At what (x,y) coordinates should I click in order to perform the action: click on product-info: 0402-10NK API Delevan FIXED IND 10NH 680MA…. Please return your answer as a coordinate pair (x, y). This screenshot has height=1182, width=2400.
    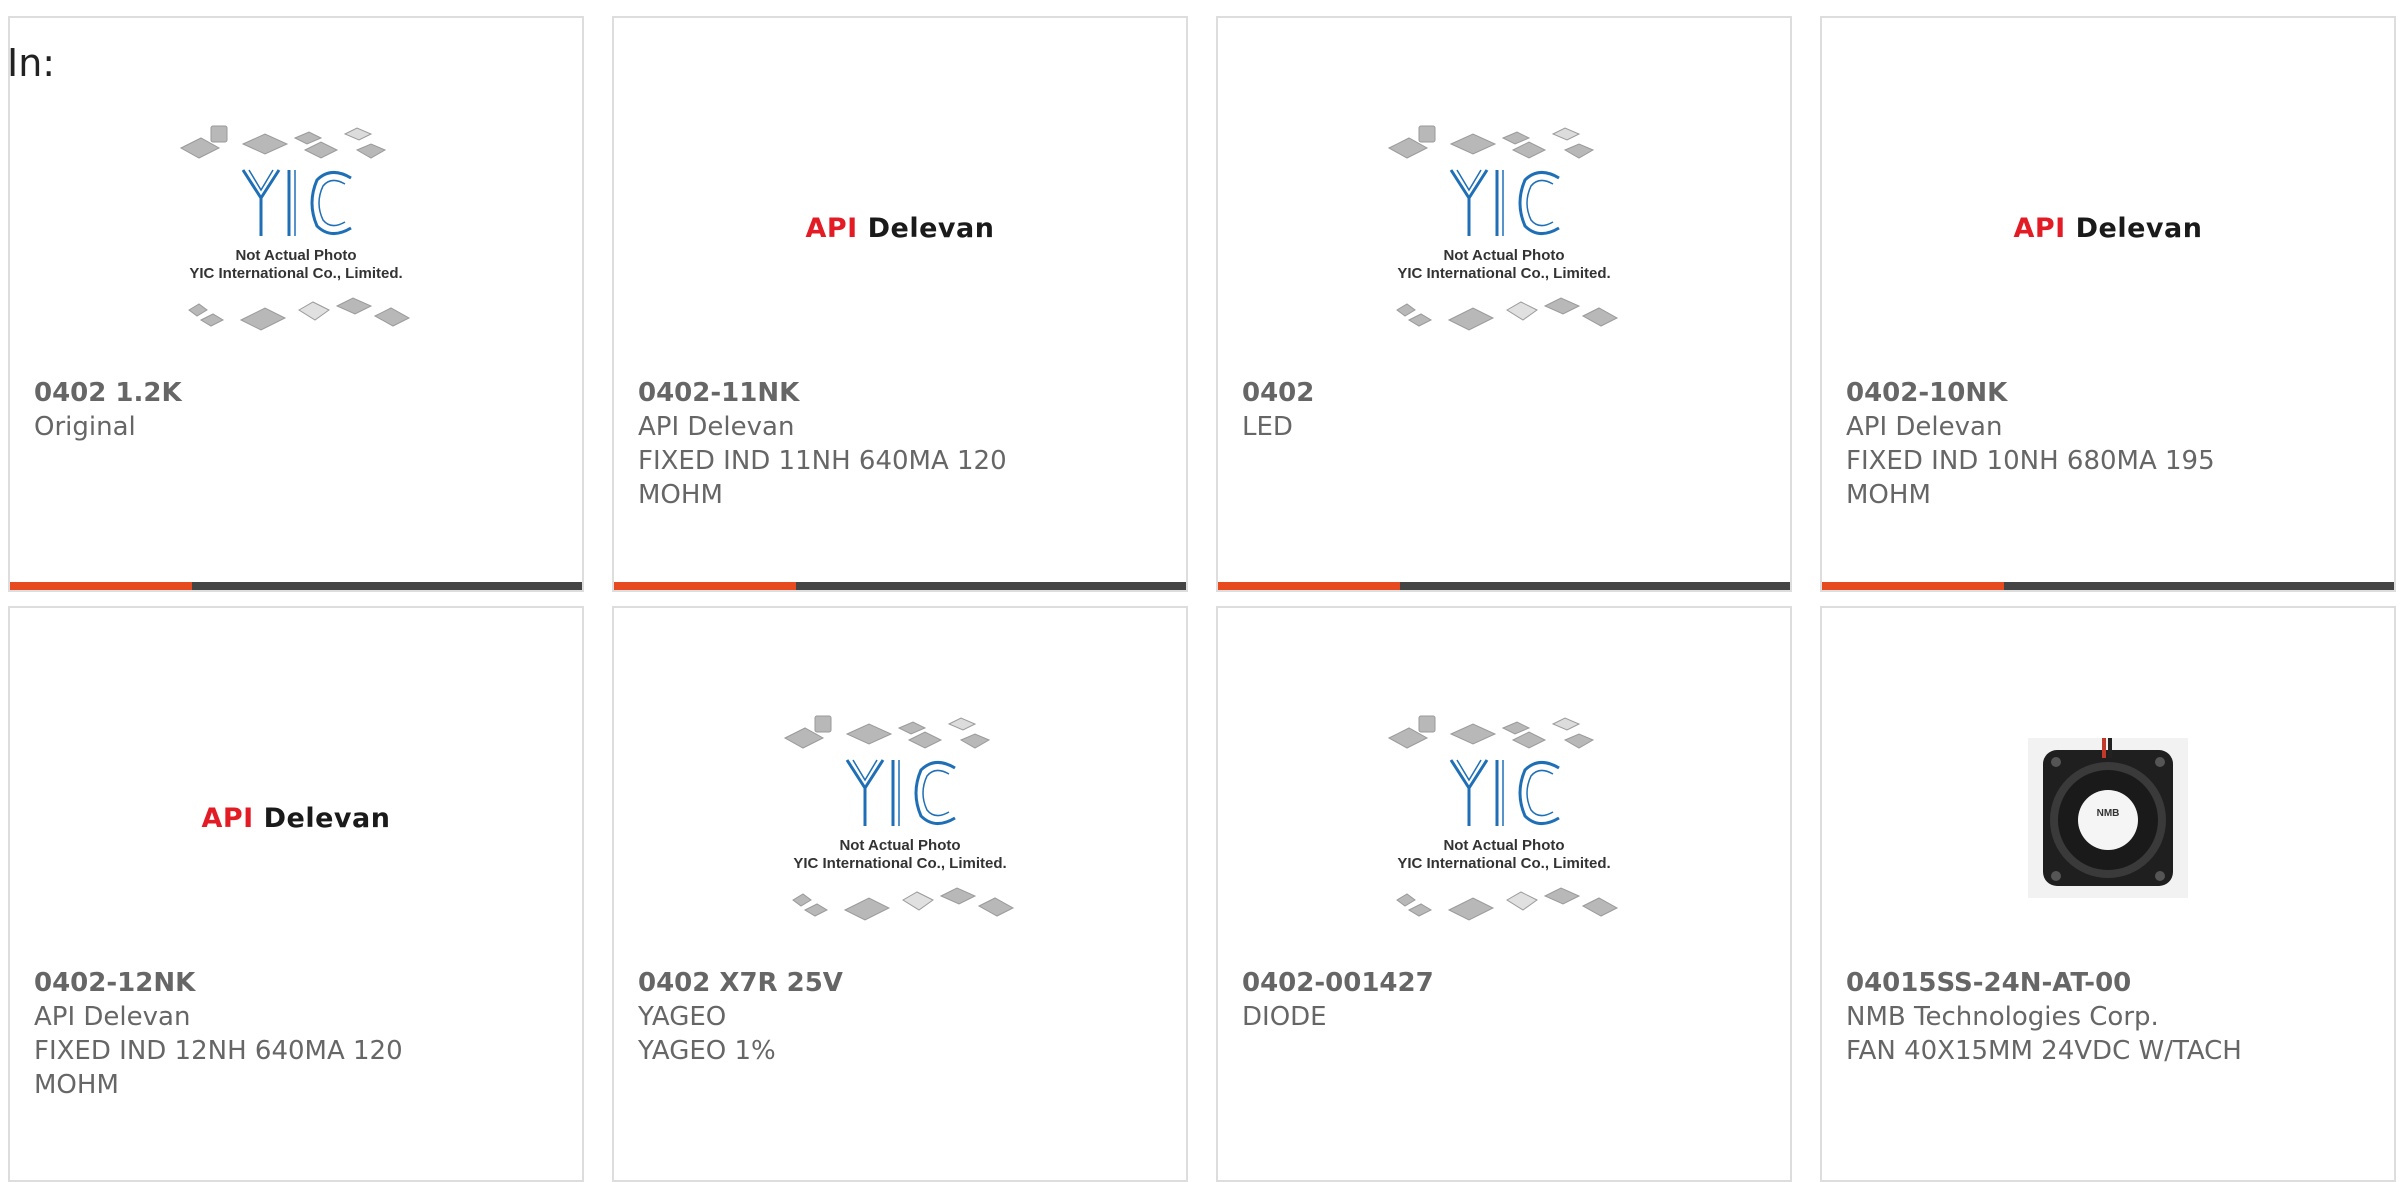
    Looking at the image, I should click on (2056, 444).